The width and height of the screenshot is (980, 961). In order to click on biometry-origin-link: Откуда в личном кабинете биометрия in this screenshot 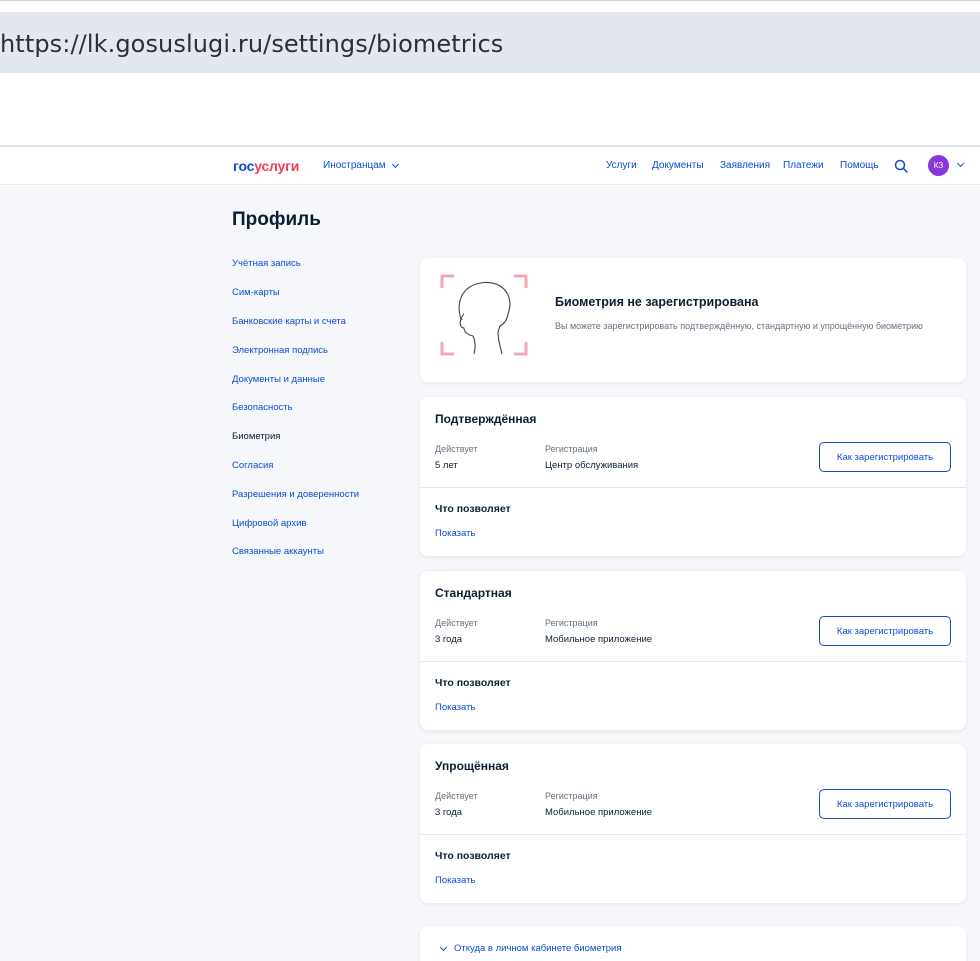, I will do `click(529, 948)`.